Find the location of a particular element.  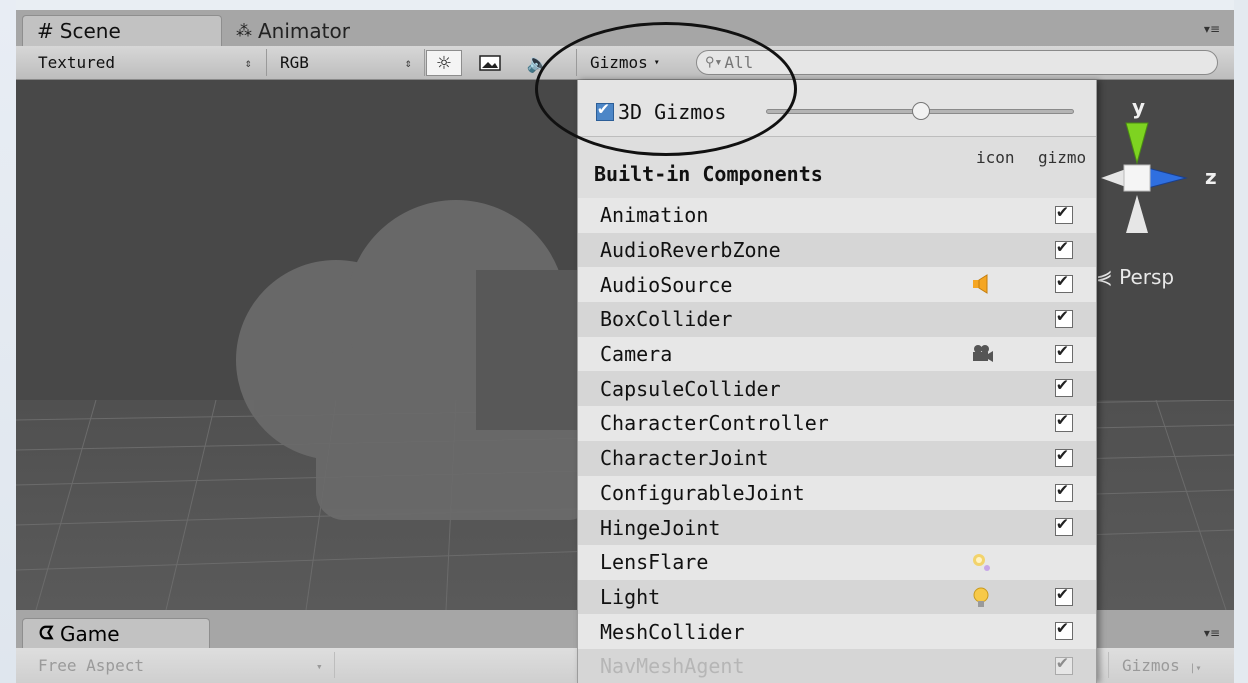

speaker-icon is located at coordinates (981, 284).